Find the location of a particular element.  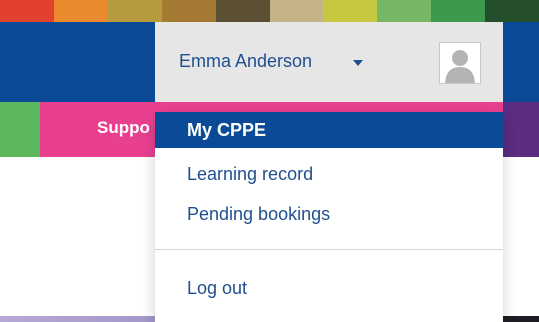

menu-item-log-out: Log out is located at coordinates (329, 288).